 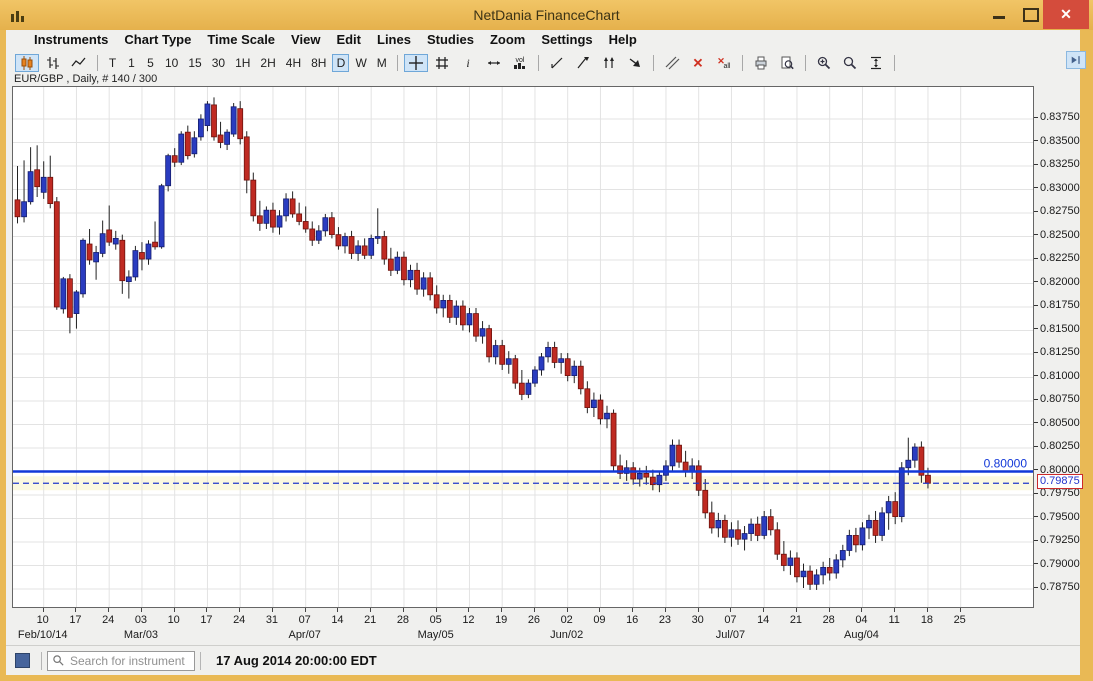 What do you see at coordinates (566, 39) in the screenshot?
I see `menu-item-settings: Settings` at bounding box center [566, 39].